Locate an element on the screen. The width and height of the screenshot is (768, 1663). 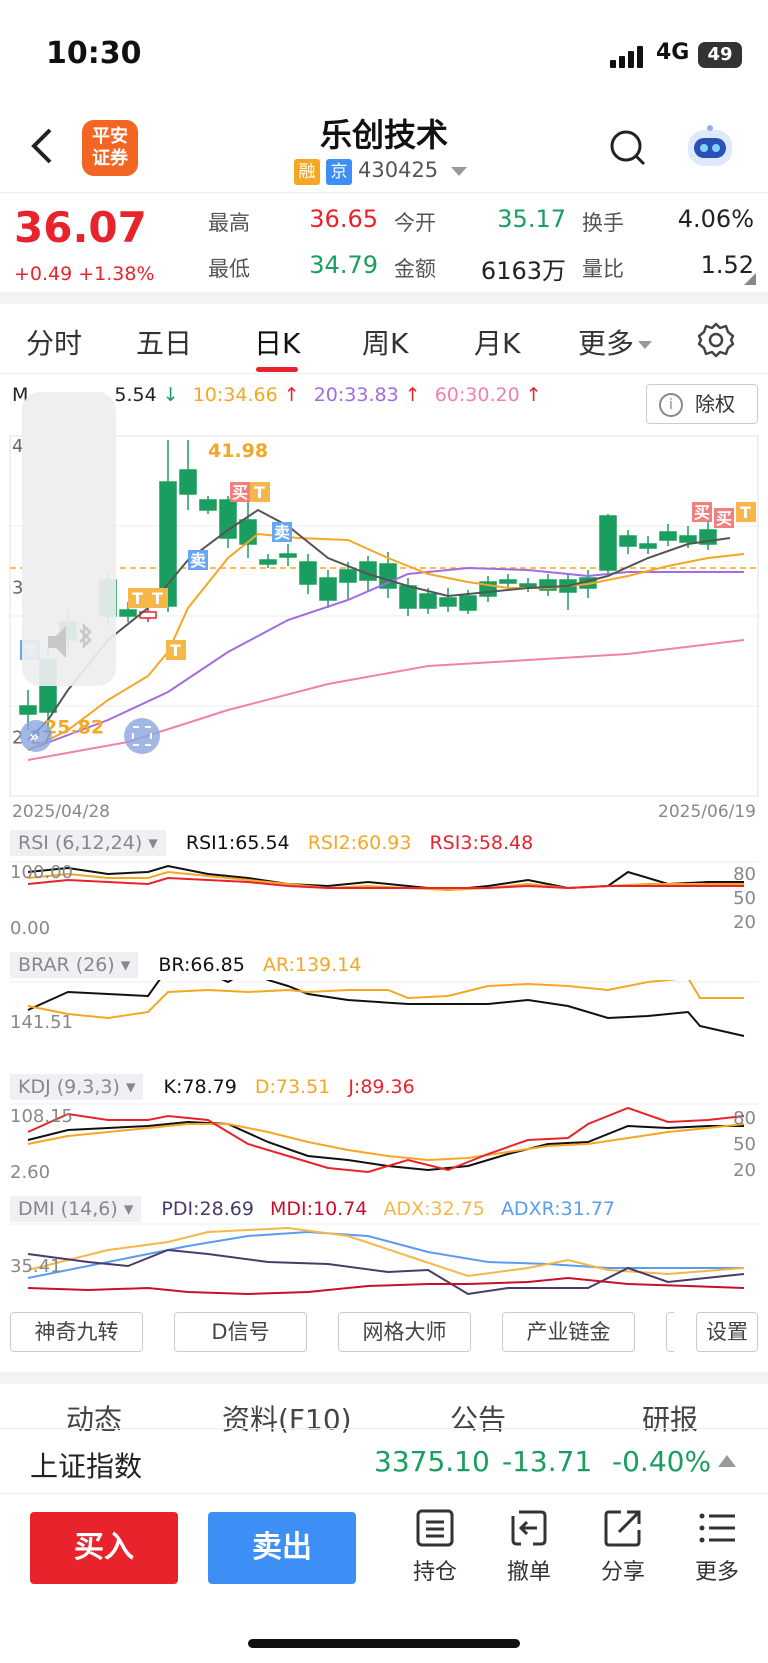
kdj-y-bottom: 2.60 is located at coordinates (30, 1172).